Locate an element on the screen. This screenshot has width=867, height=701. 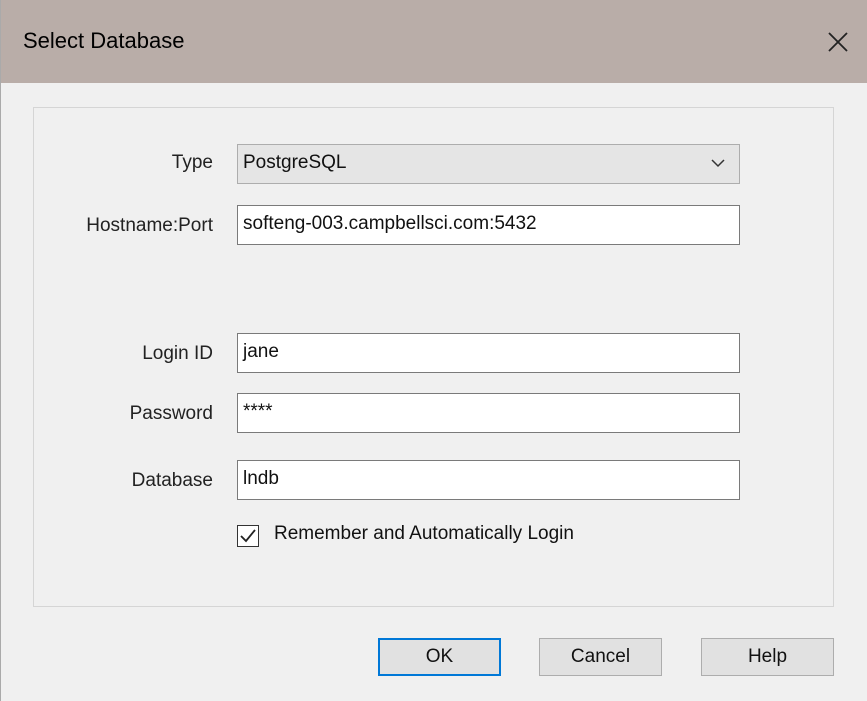
remember-checkbox-label: Remember and Automatically Login is located at coordinates (424, 534).